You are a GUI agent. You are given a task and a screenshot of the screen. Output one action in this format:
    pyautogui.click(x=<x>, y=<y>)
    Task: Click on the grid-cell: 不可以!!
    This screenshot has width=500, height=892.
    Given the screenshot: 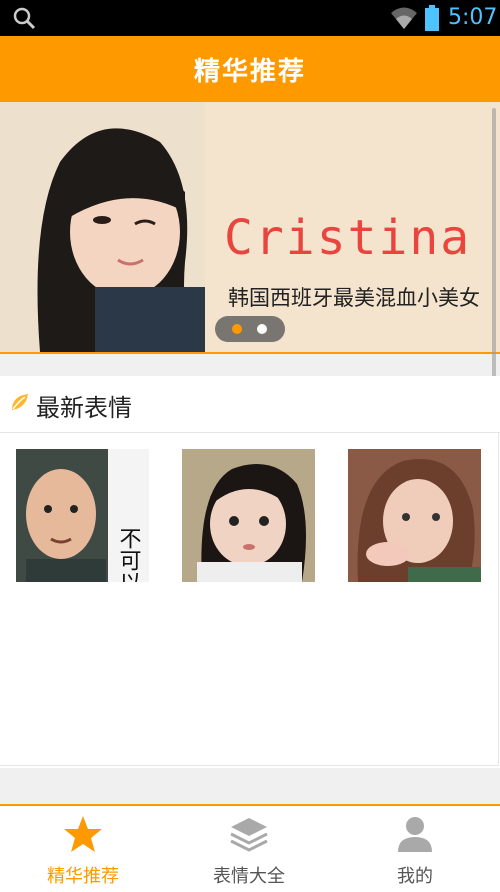 What is the action you would take?
    pyautogui.click(x=83, y=516)
    